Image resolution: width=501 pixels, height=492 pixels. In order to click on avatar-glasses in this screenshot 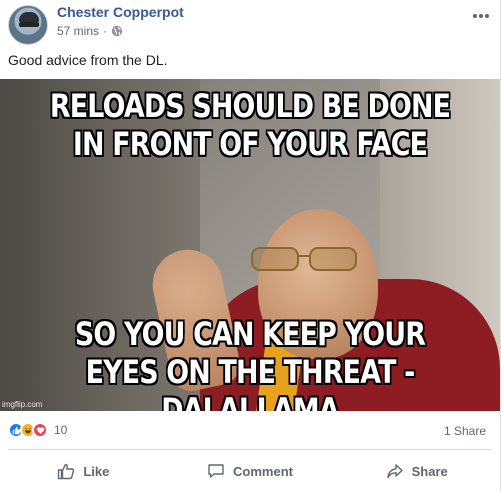, I will do `click(29, 24)`.